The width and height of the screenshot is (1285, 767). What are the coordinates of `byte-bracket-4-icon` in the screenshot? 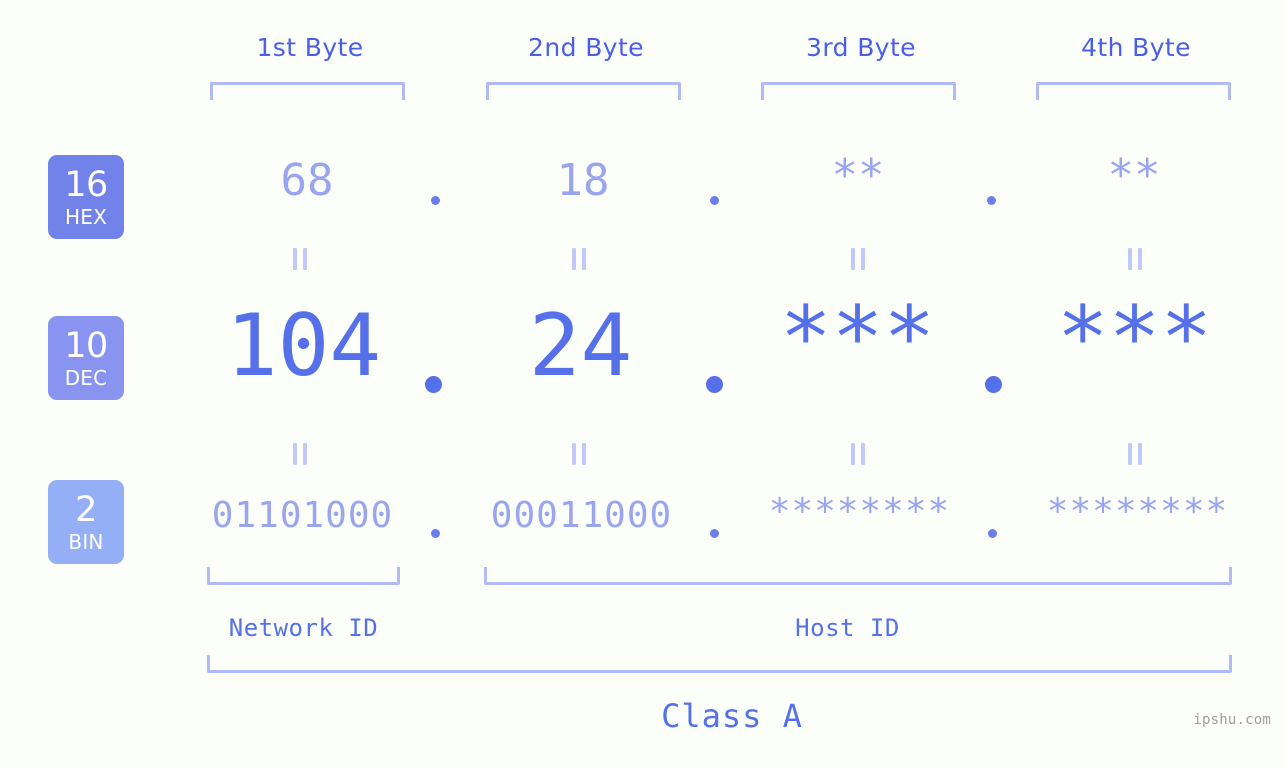 It's located at (1133, 91).